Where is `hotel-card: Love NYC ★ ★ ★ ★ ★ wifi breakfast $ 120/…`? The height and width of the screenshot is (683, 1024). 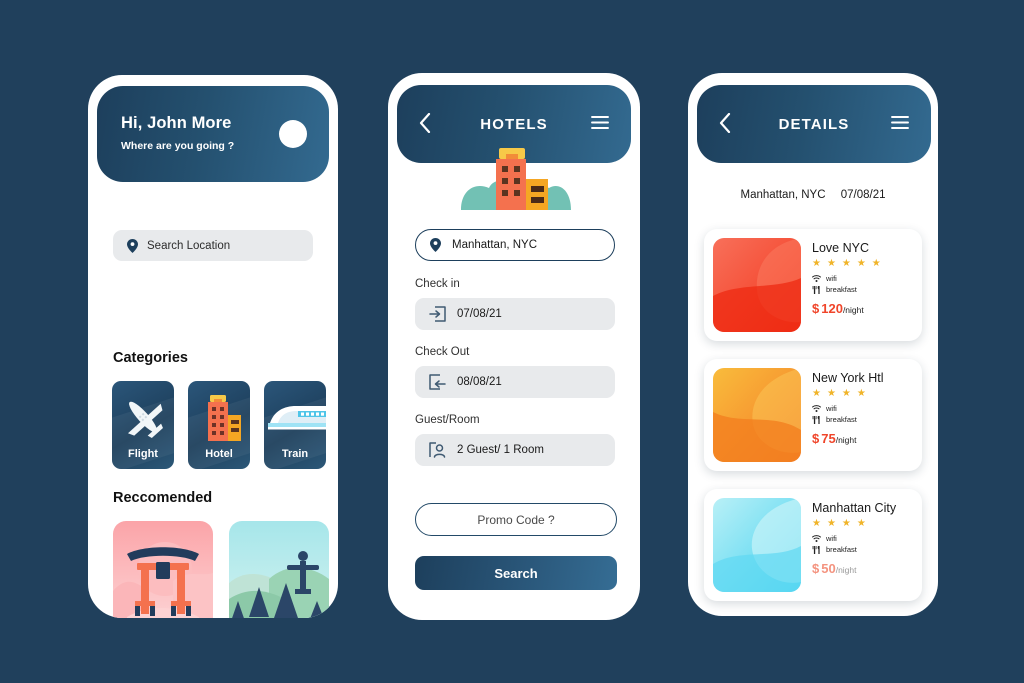
hotel-card: Love NYC ★ ★ ★ ★ ★ wifi breakfast $ 120/… is located at coordinates (813, 285).